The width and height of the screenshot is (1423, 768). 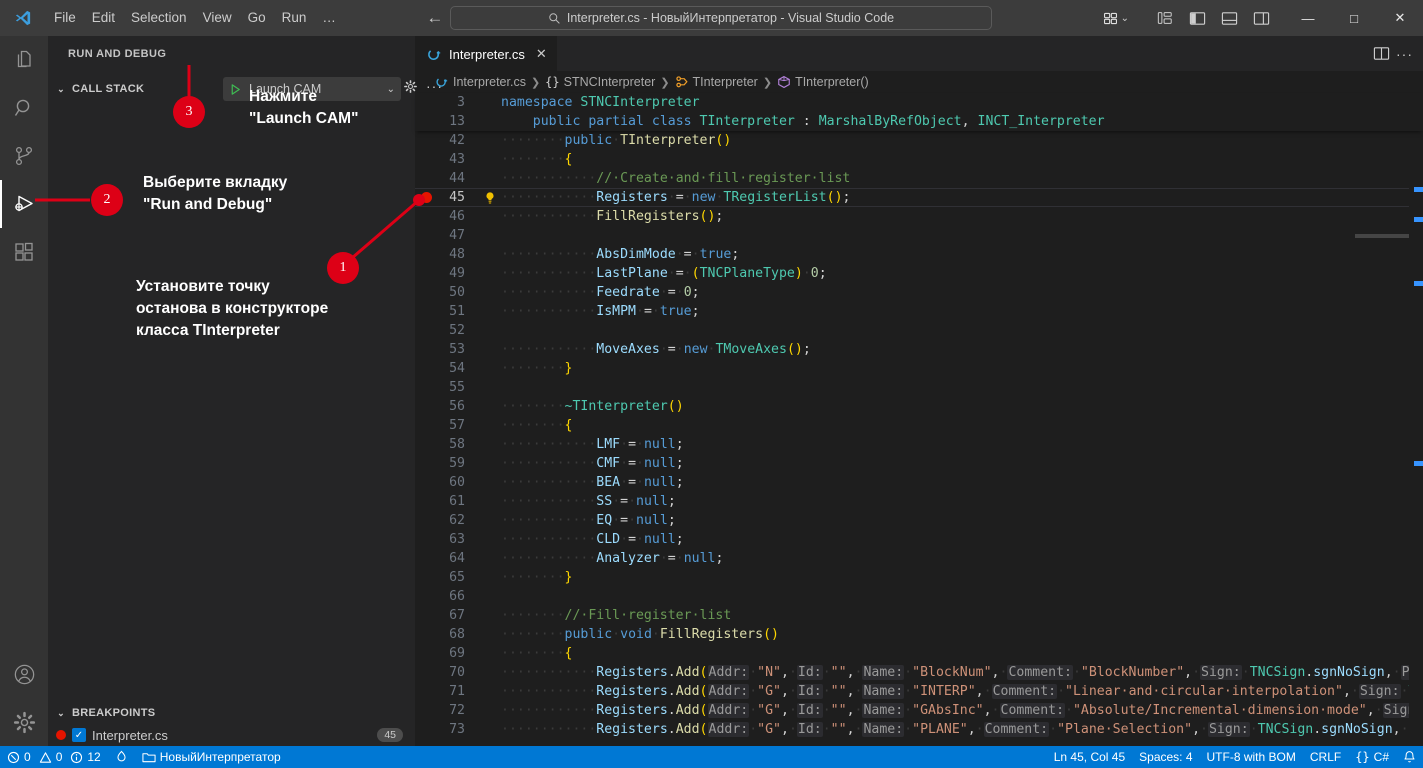 What do you see at coordinates (235, 89) in the screenshot?
I see `play-icon` at bounding box center [235, 89].